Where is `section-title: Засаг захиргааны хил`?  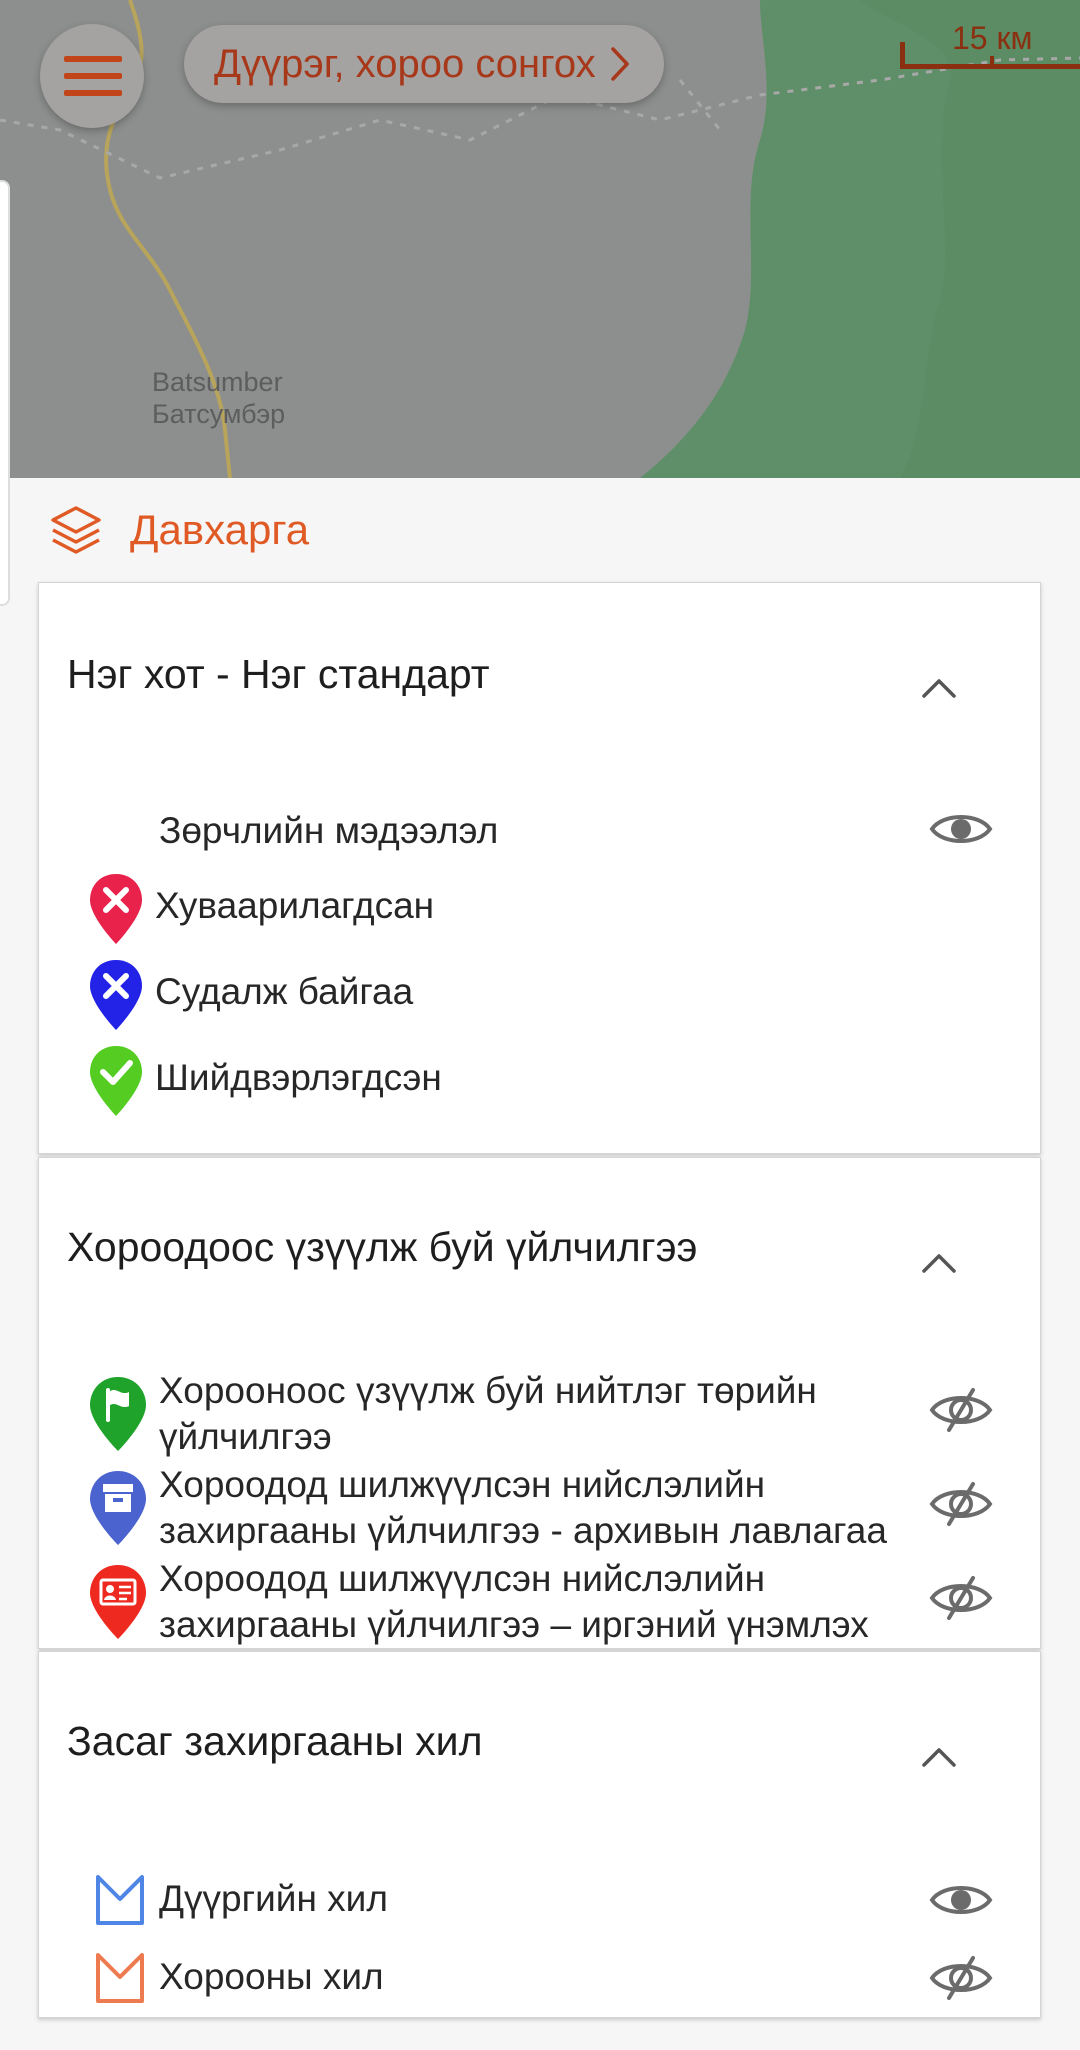
section-title: Засаг захиргааны хил is located at coordinates (275, 1741).